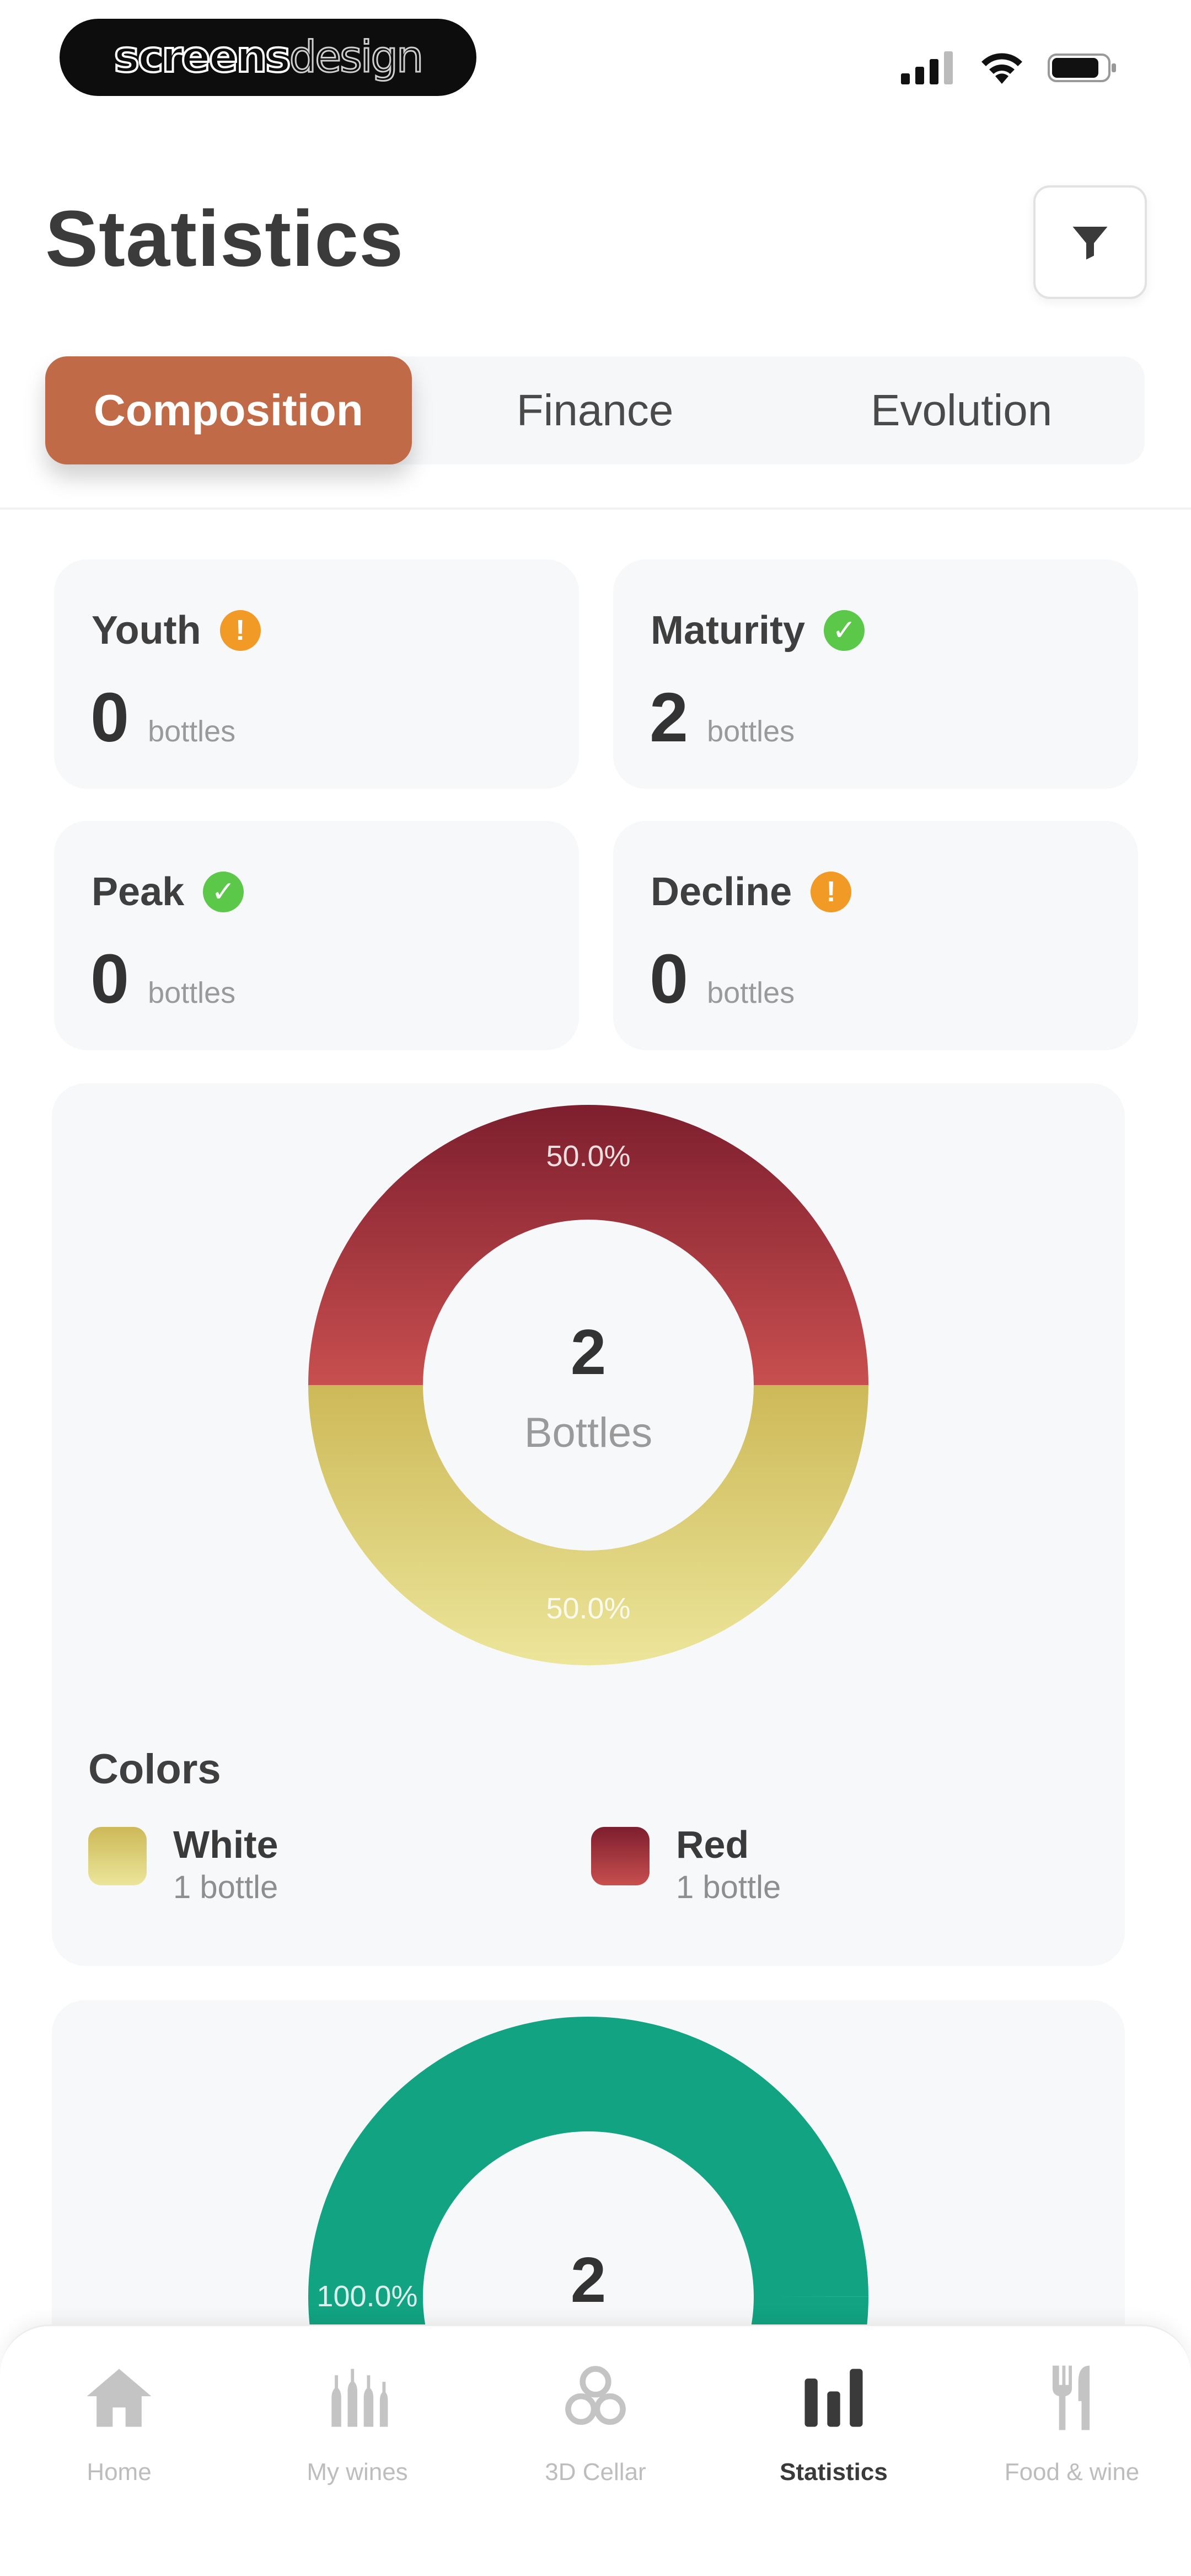 The height and width of the screenshot is (2576, 1191). What do you see at coordinates (962, 410) in the screenshot?
I see `tab-evolution: Evolution` at bounding box center [962, 410].